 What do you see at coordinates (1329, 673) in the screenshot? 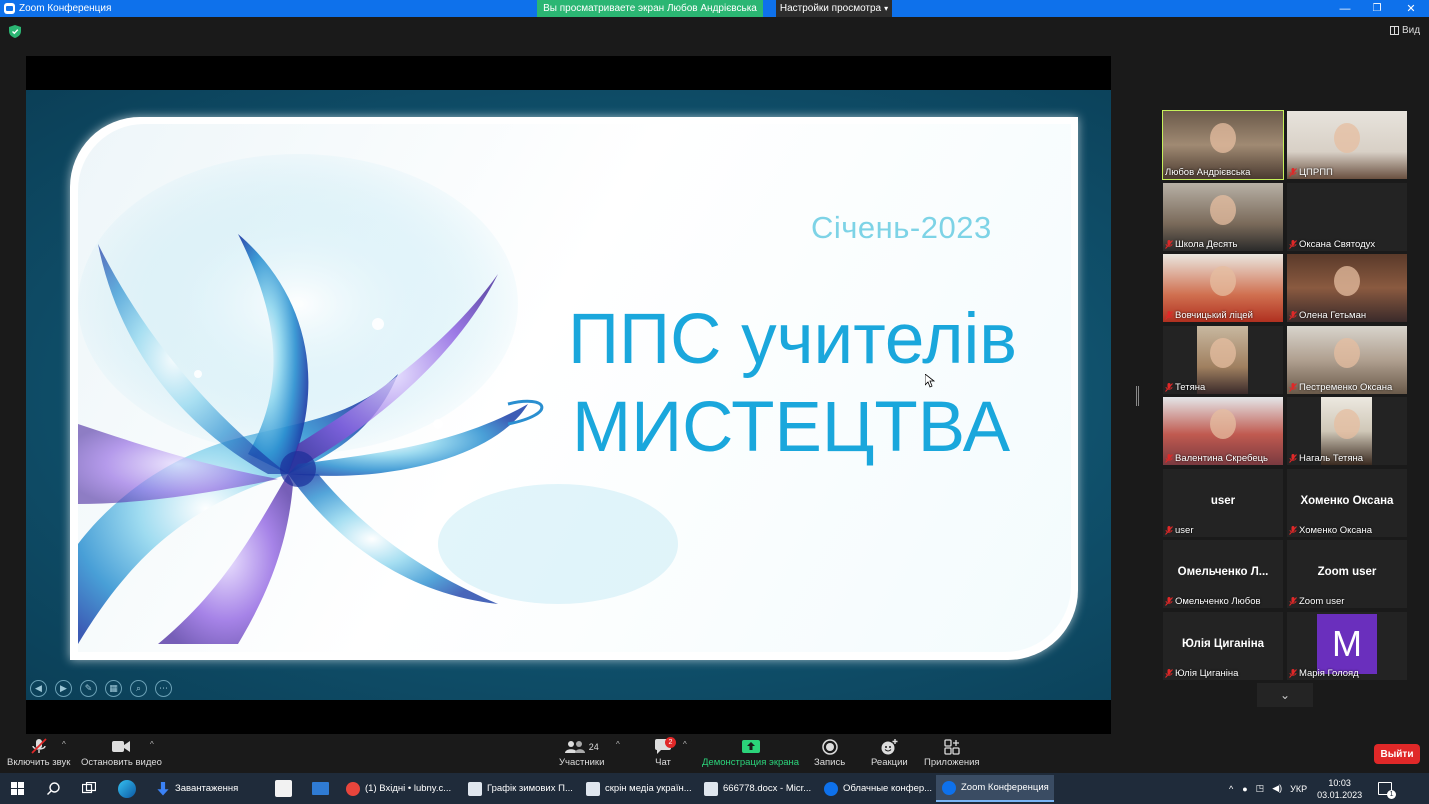
I see `participant-name: Марія Голояд` at bounding box center [1329, 673].